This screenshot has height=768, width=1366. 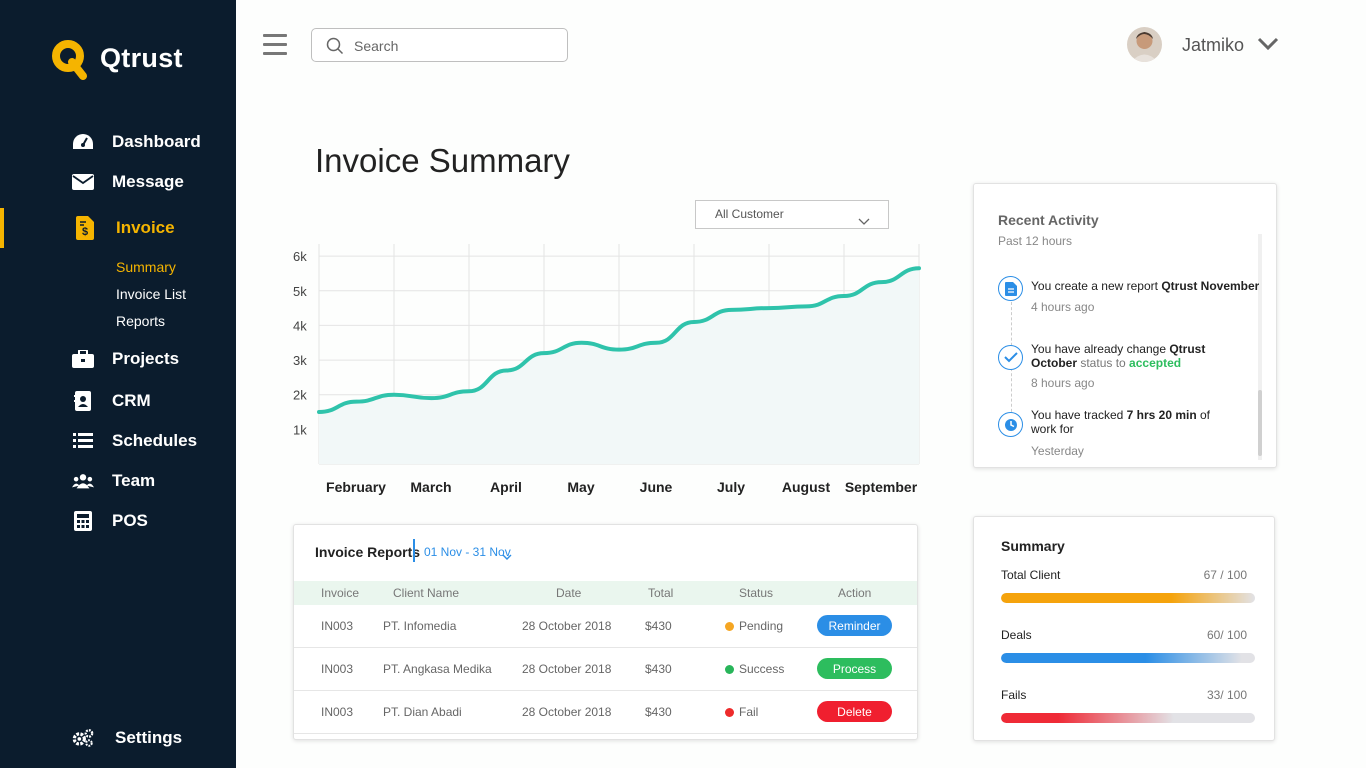 What do you see at coordinates (1010, 288) in the screenshot?
I see `document-icon` at bounding box center [1010, 288].